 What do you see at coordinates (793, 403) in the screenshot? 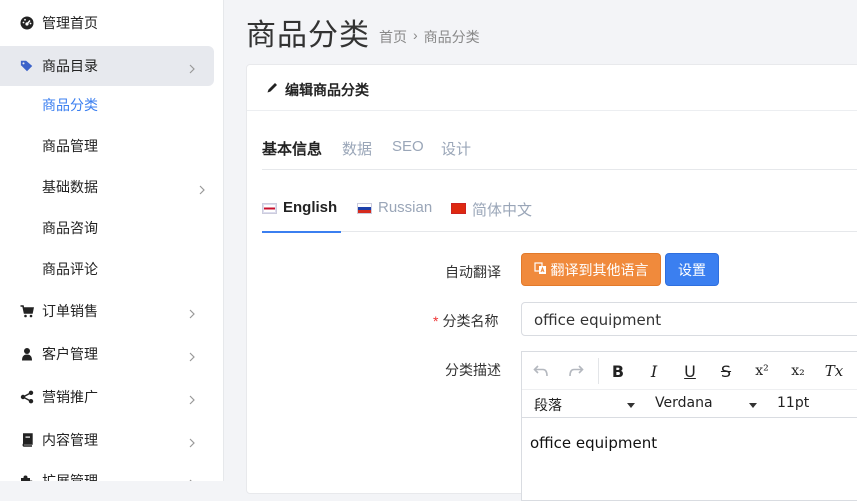
I see `font-size-select: 11pt` at bounding box center [793, 403].